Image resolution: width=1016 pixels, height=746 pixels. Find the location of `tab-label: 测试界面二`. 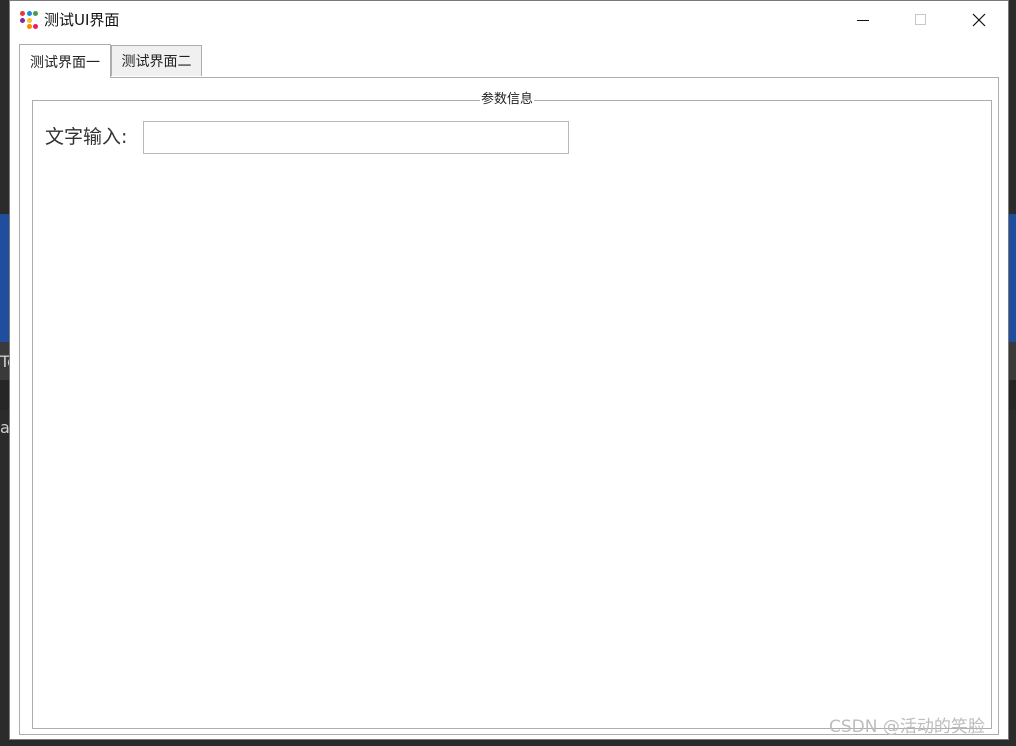

tab-label: 测试界面二 is located at coordinates (156, 62).